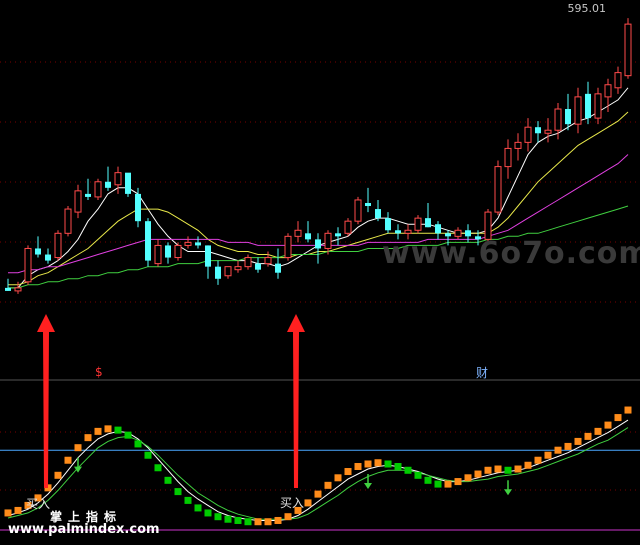 This screenshot has width=640, height=545. Describe the element at coordinates (84, 529) in the screenshot. I see `site-url: www.palmindex.com` at that location.